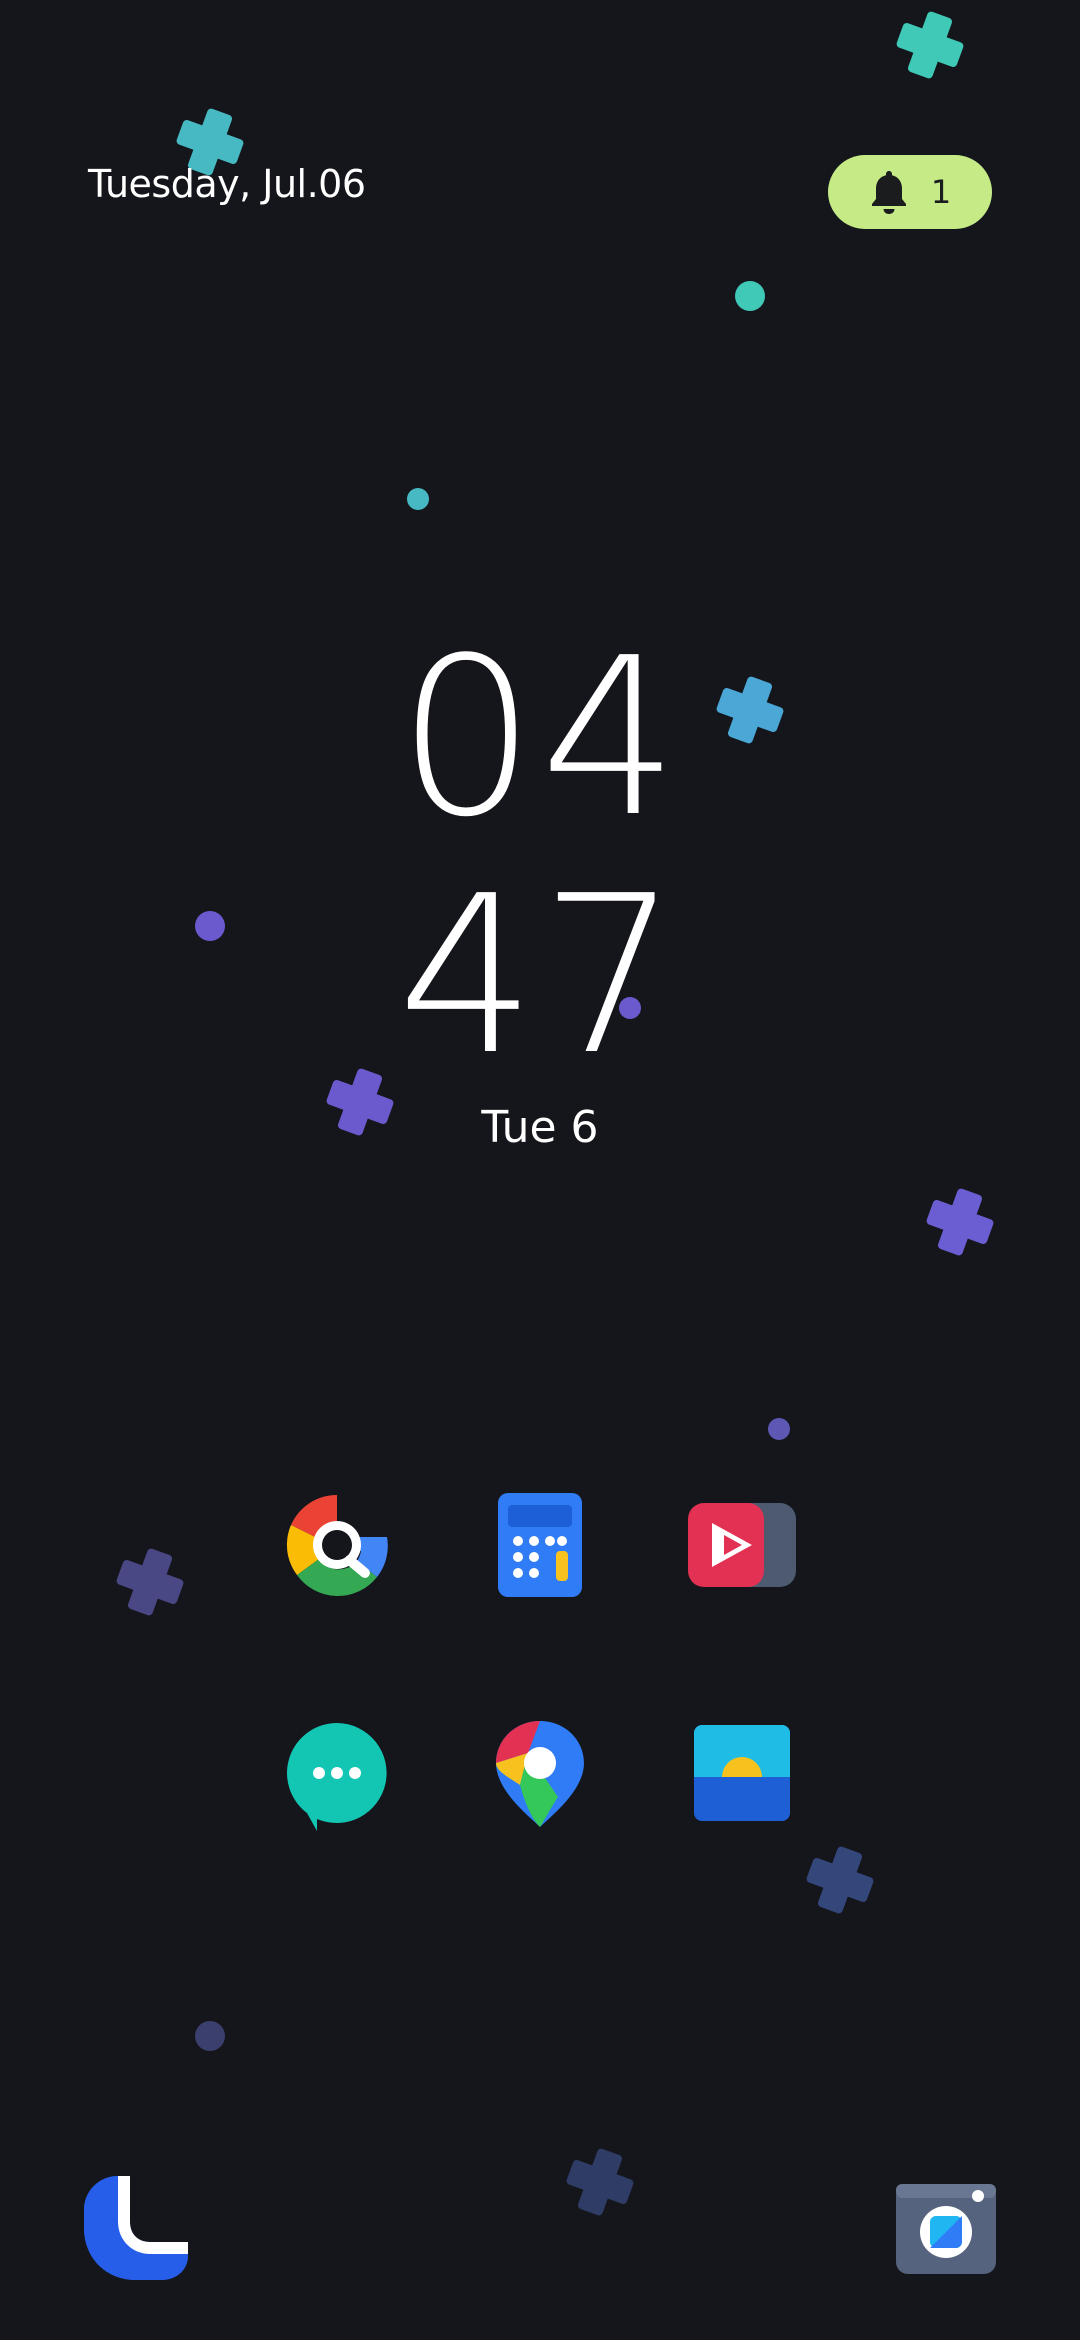  What do you see at coordinates (540, 1773) in the screenshot?
I see `maps-icon` at bounding box center [540, 1773].